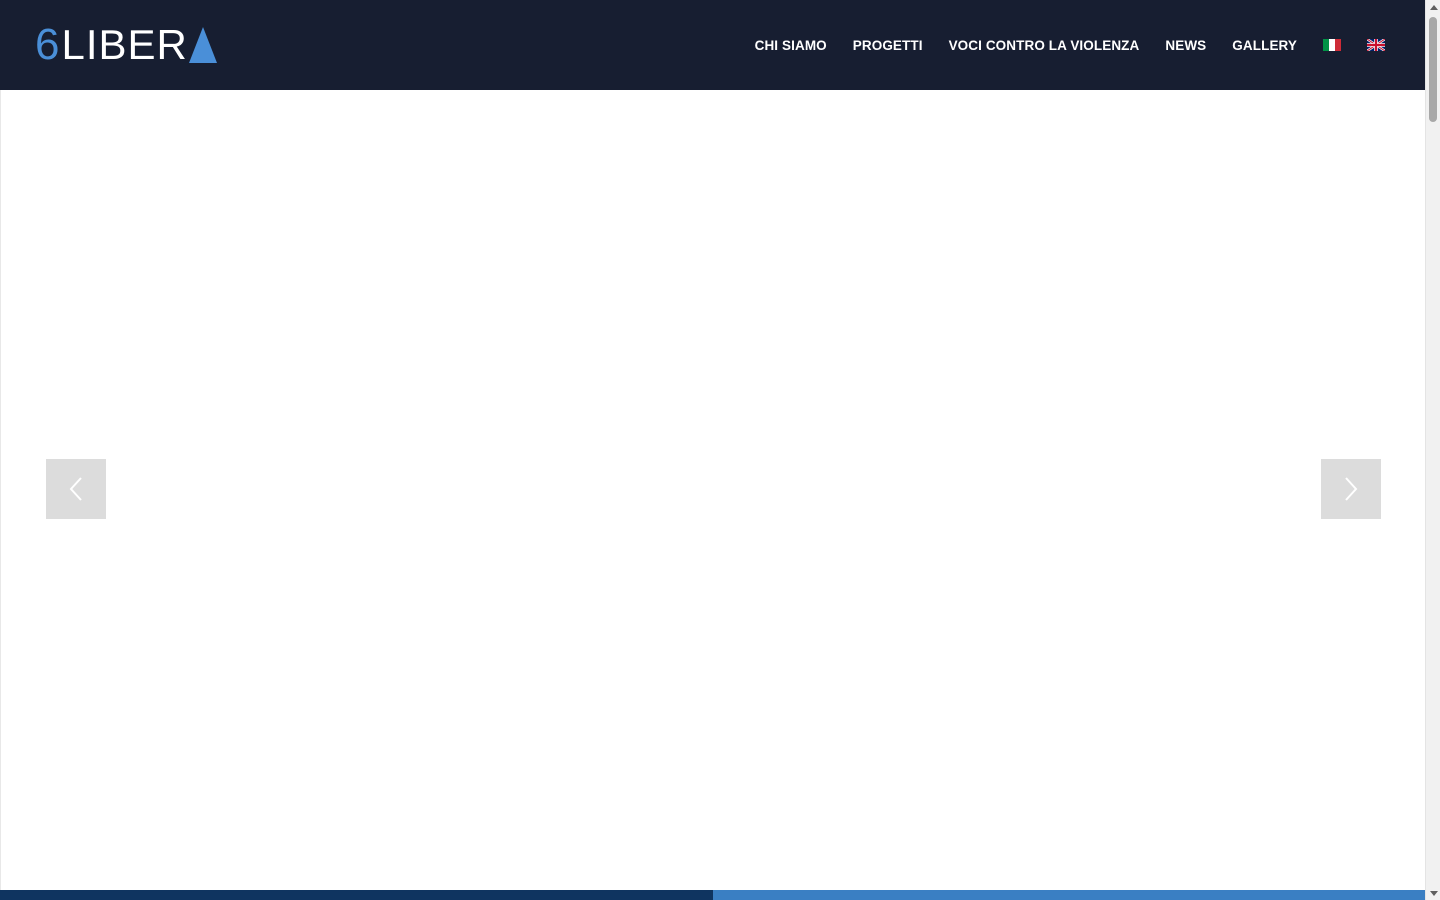 Image resolution: width=1440 pixels, height=900 pixels. I want to click on bottom-bar-dark-segment, so click(356, 895).